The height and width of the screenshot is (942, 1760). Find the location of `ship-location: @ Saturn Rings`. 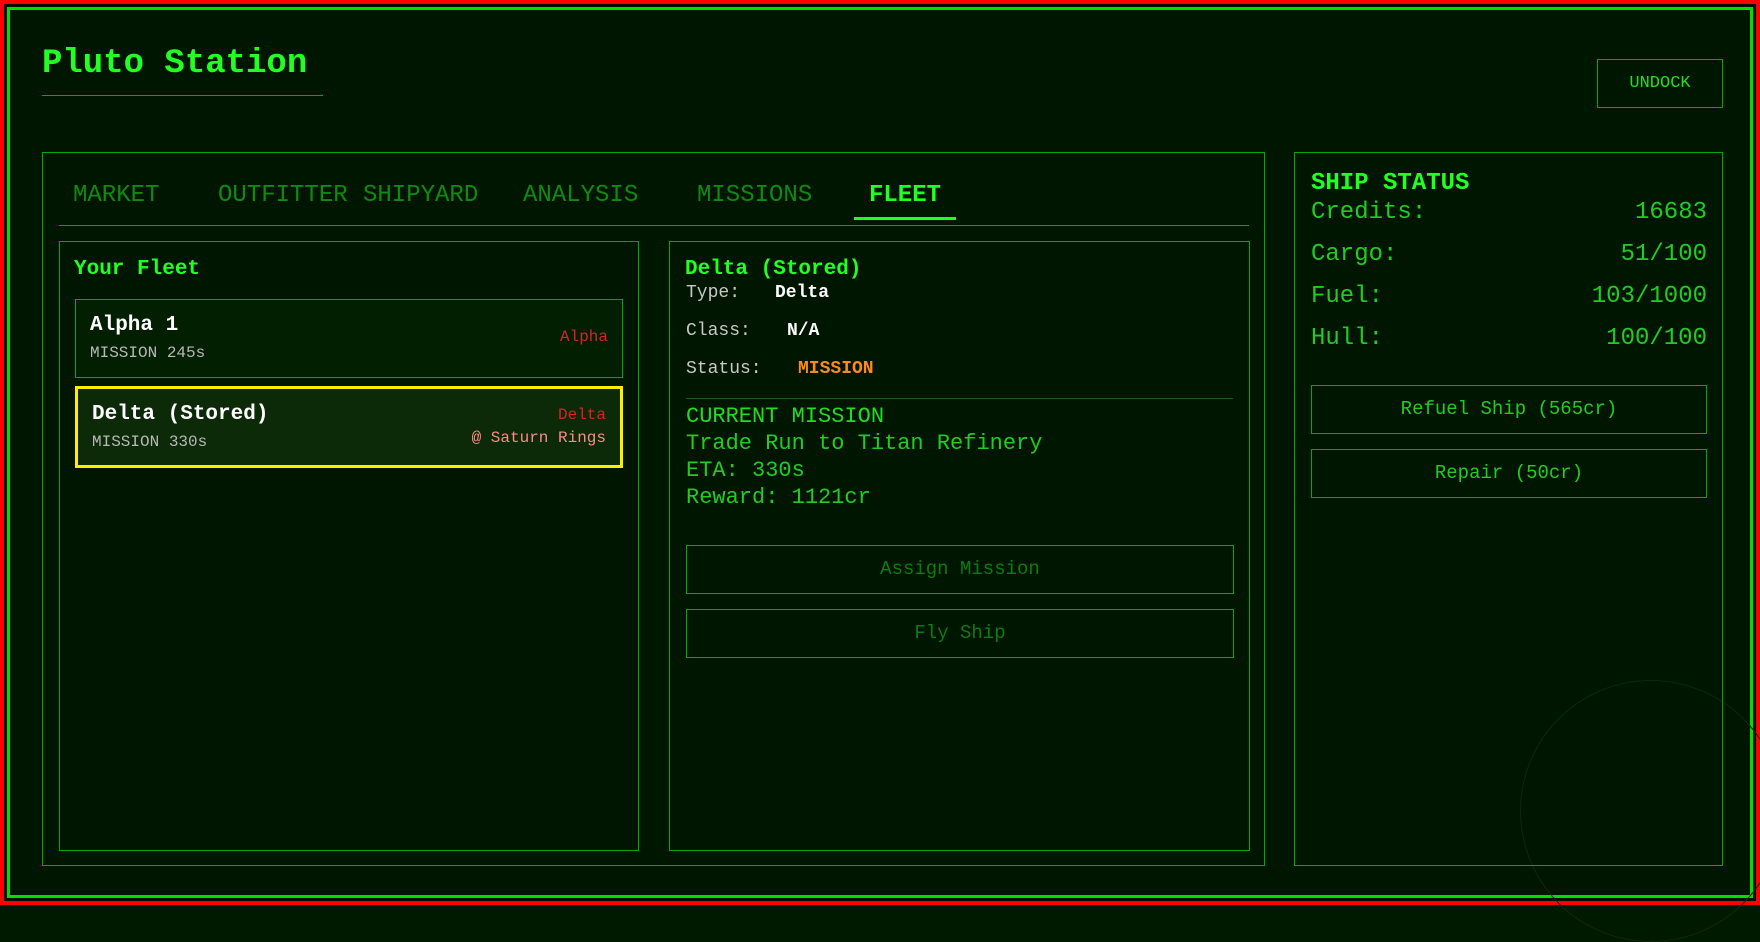

ship-location: @ Saturn Rings is located at coordinates (538, 438).